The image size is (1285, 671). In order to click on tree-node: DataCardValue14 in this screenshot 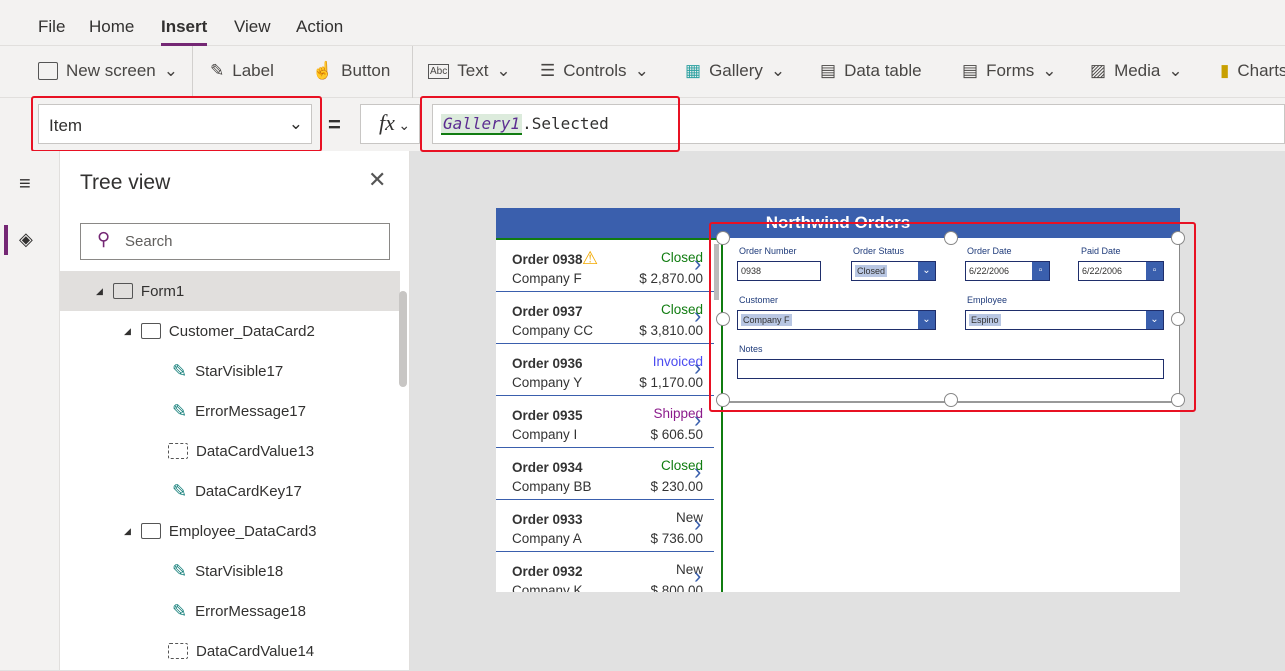, I will do `click(230, 651)`.